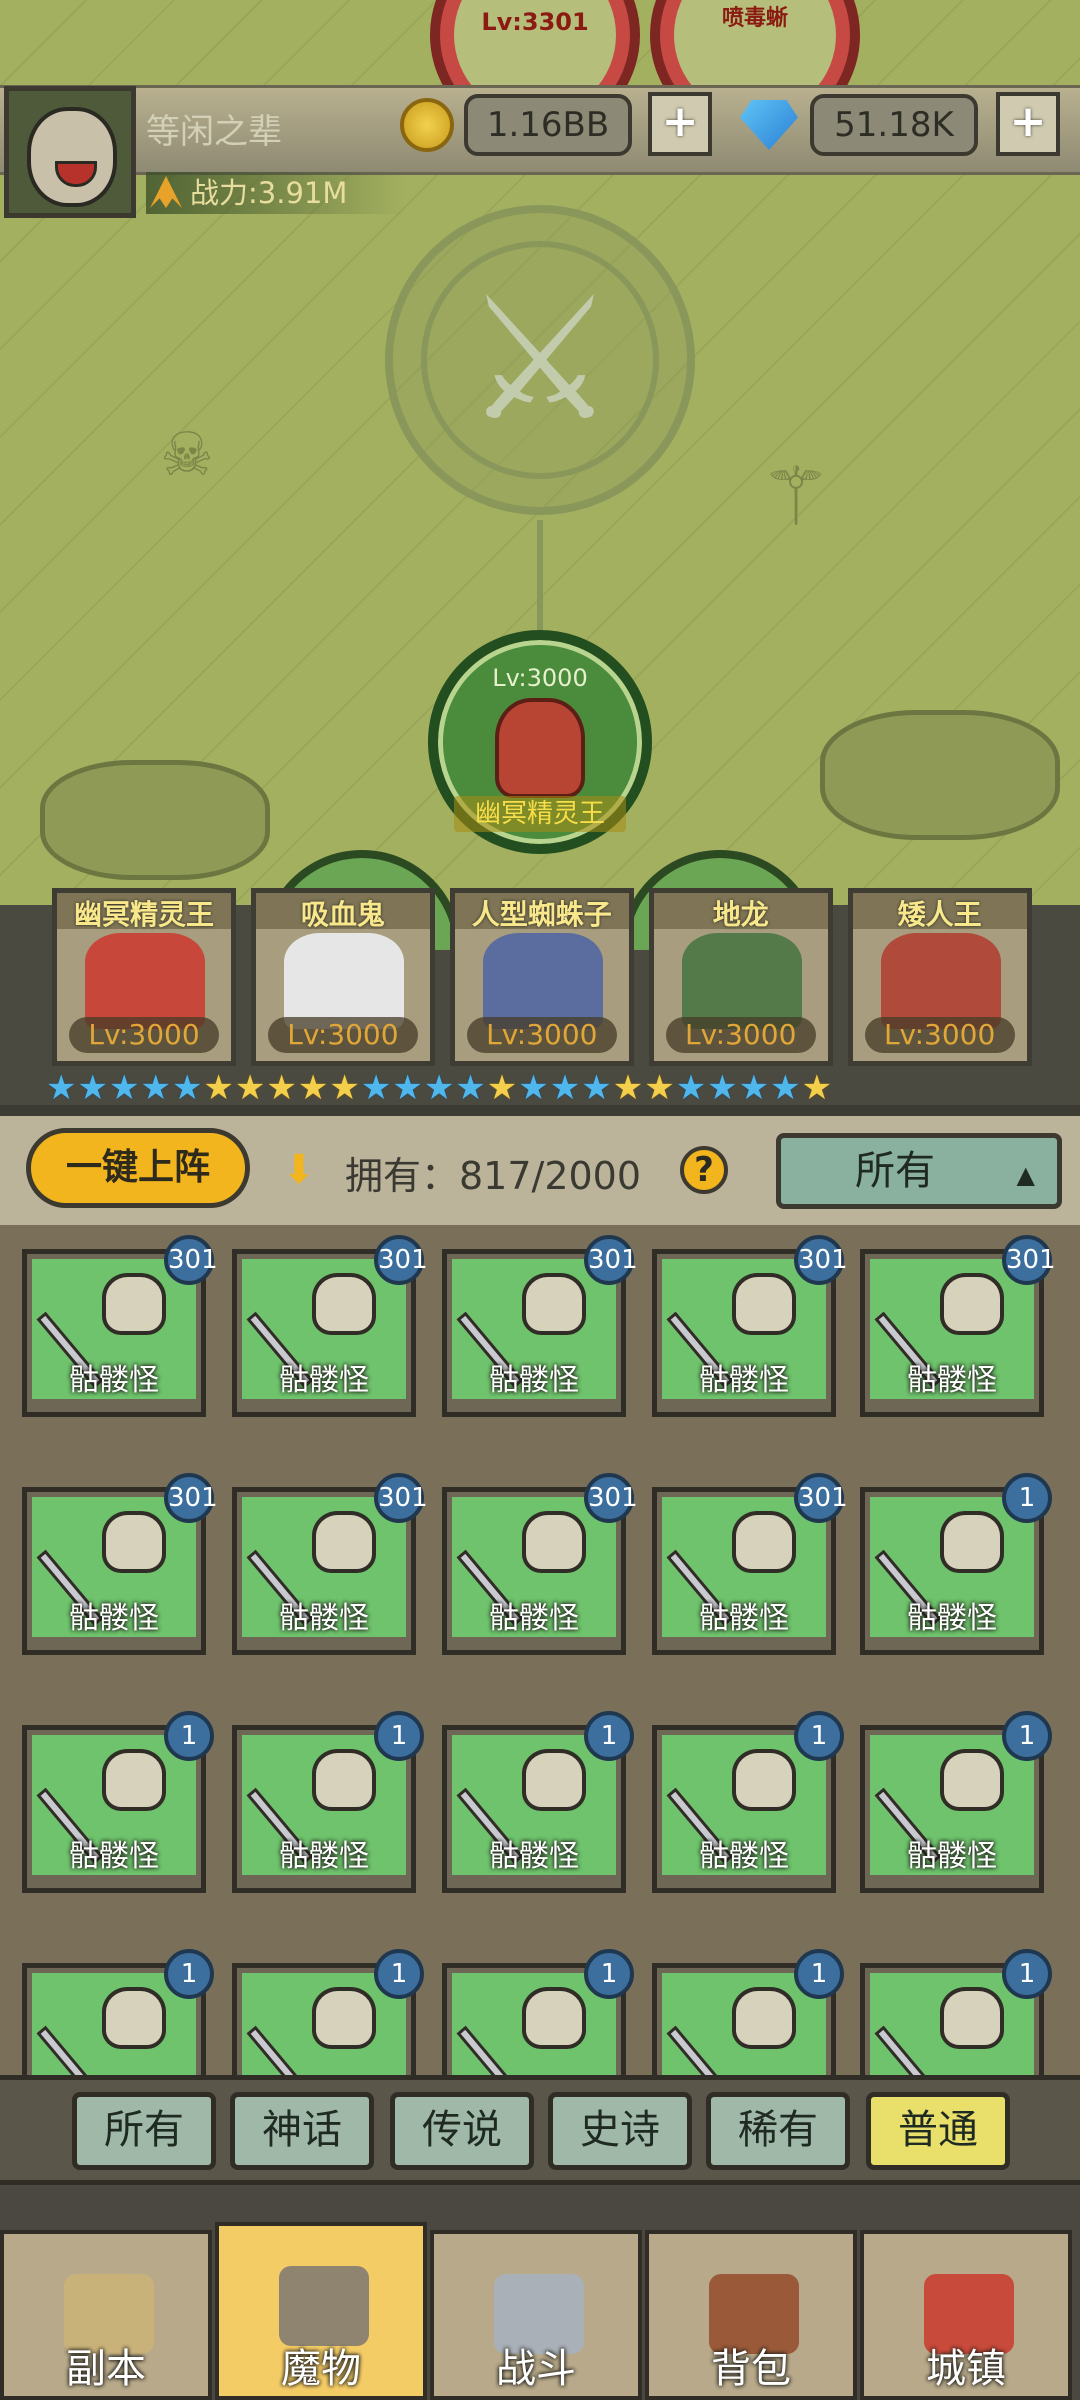 This screenshot has height=2400, width=1080. What do you see at coordinates (540, 814) in the screenshot?
I see `boss-name: 幽冥精灵王` at bounding box center [540, 814].